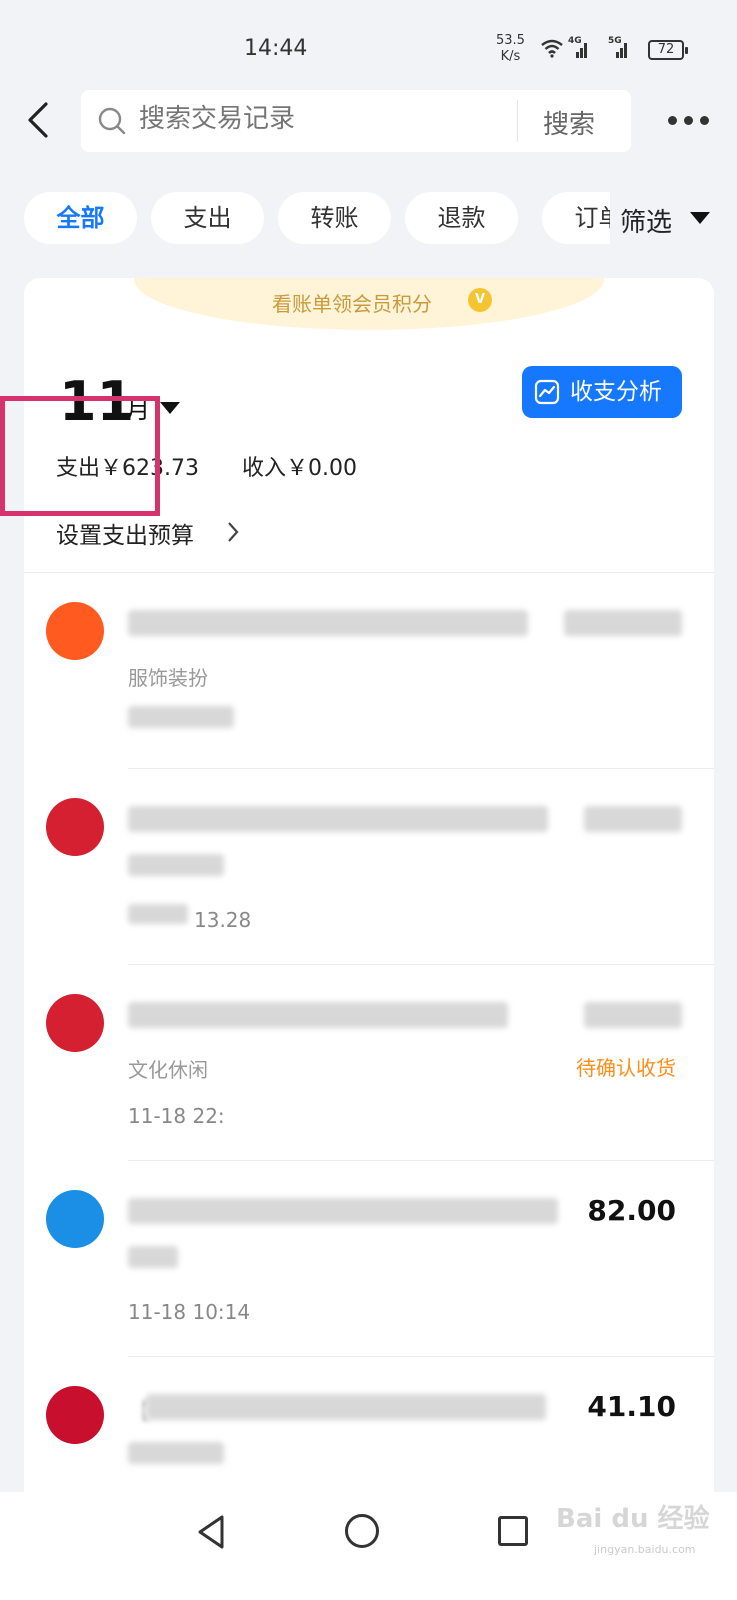 The image size is (737, 1600). What do you see at coordinates (362, 1531) in the screenshot?
I see `nav-home-icon` at bounding box center [362, 1531].